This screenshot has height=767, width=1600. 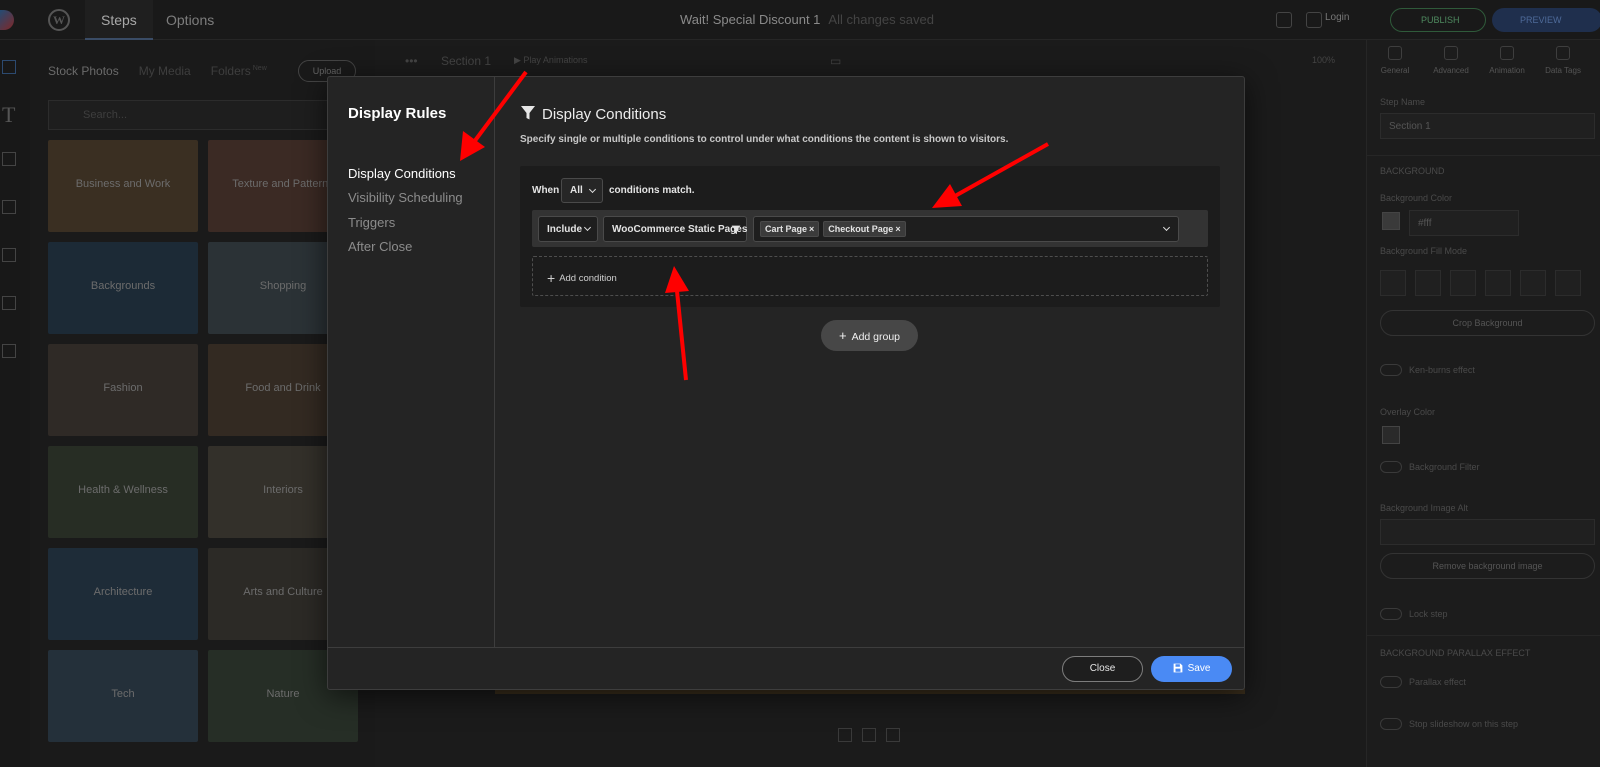 What do you see at coordinates (123, 186) in the screenshot?
I see `photo-category-tile: Business and Work` at bounding box center [123, 186].